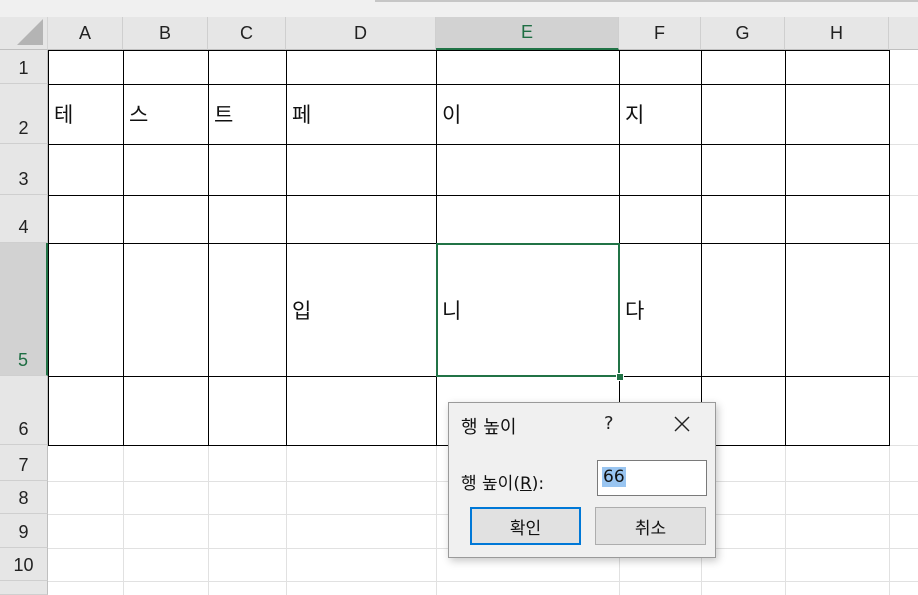 This screenshot has width=918, height=595. Describe the element at coordinates (660, 309) in the screenshot. I see `cell-f5: 다` at that location.